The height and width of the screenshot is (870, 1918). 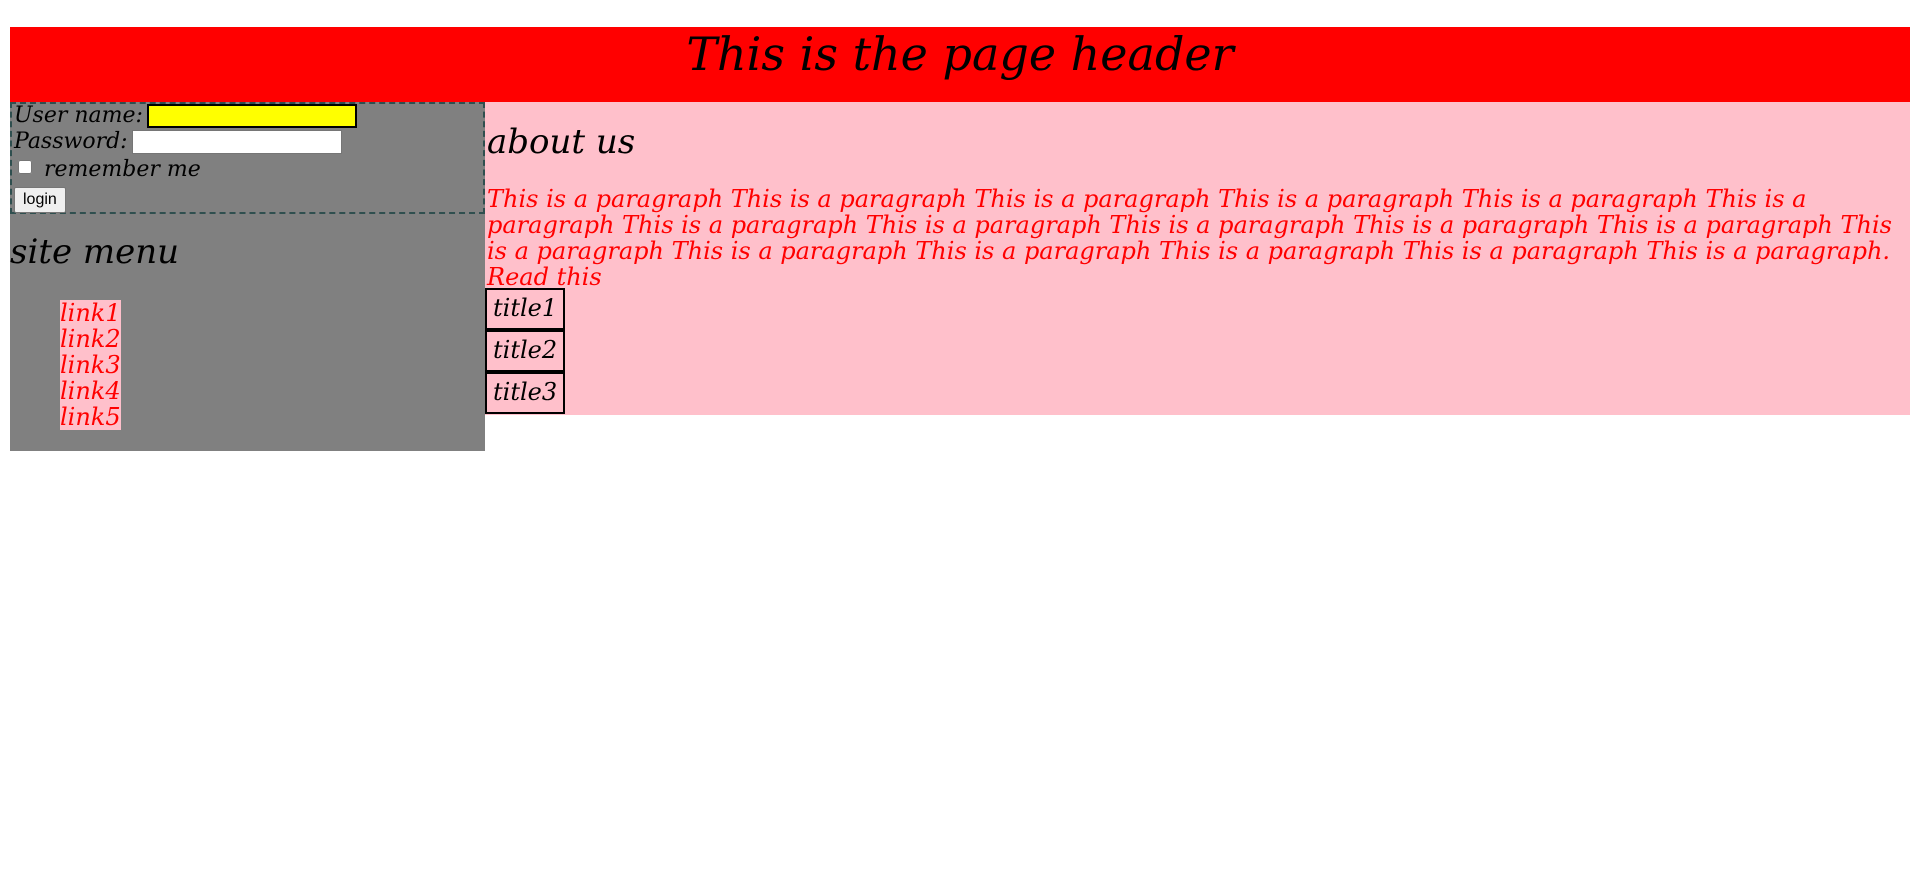 I want to click on site-menu-link-5: link5, so click(x=90, y=417).